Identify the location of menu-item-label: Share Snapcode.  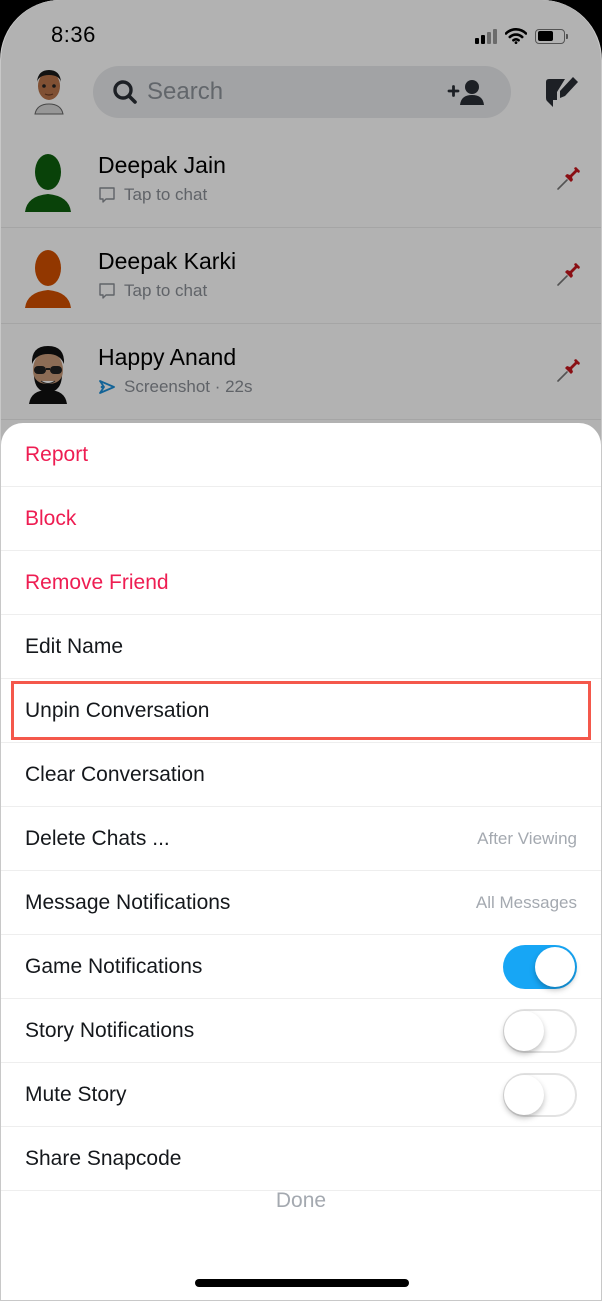
(103, 1158).